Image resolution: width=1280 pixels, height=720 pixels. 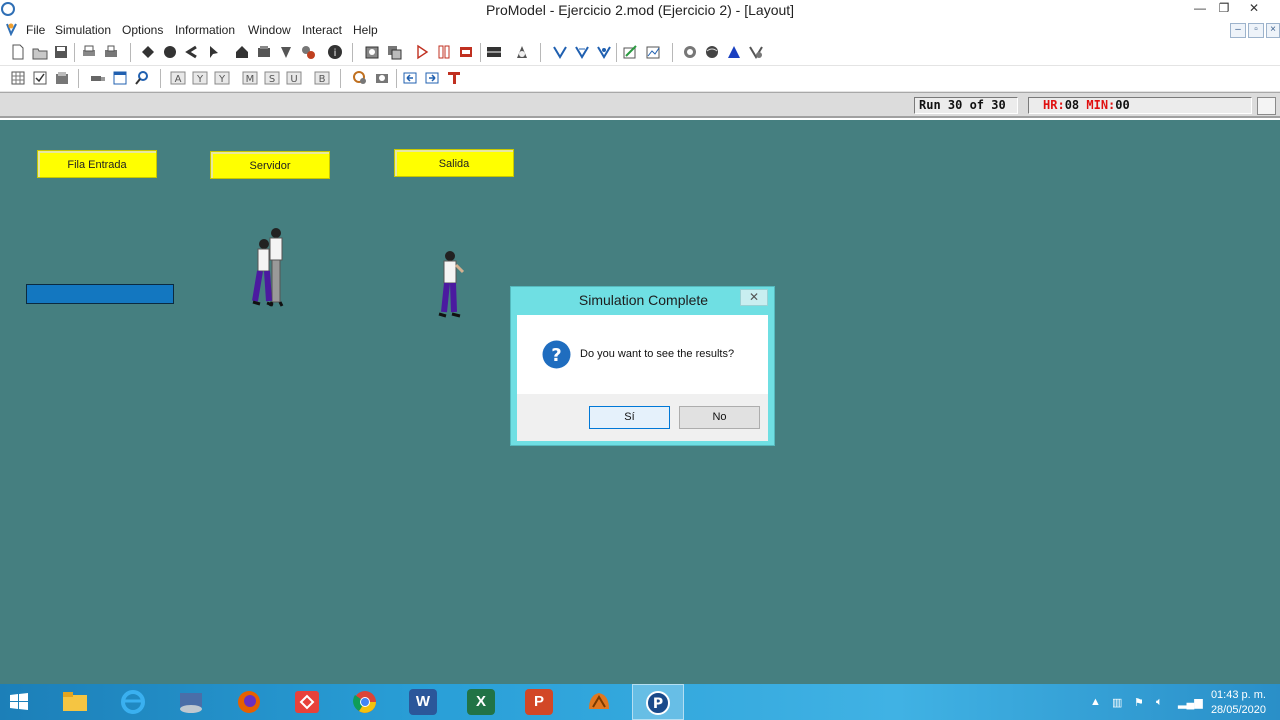 I want to click on print-icon, so click(x=89, y=52).